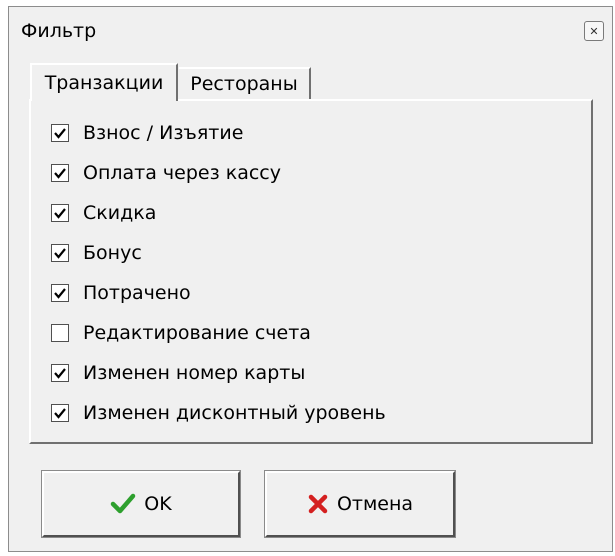 The image size is (615, 556). I want to click on title-bar: Фильтр ✕, so click(310, 30).